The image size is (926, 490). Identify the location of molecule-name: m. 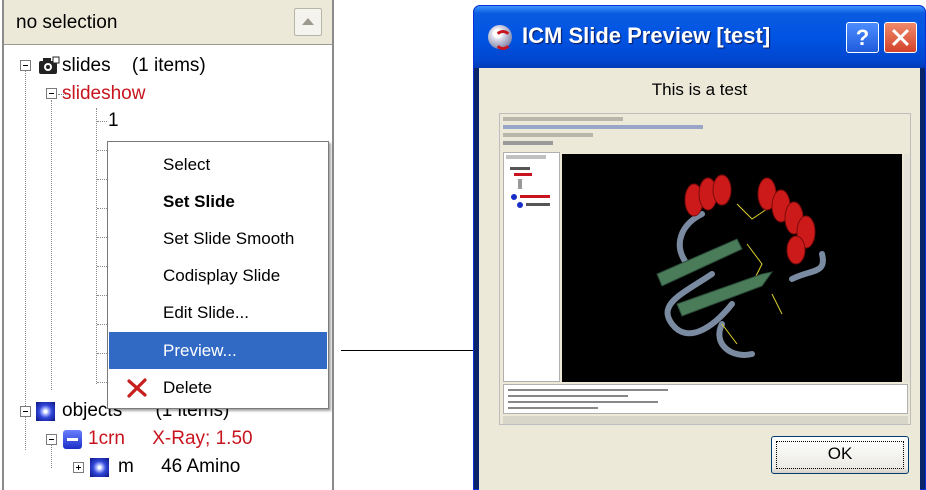
(126, 466).